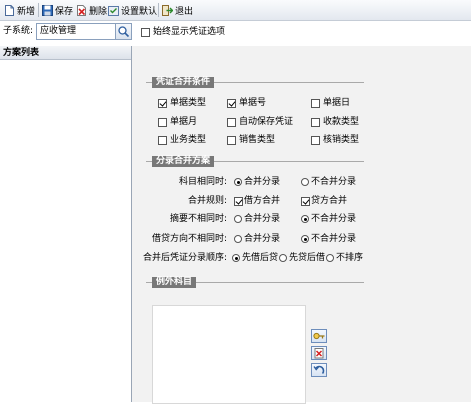 The image size is (471, 404). I want to click on exit-button-label: 退出, so click(184, 11).